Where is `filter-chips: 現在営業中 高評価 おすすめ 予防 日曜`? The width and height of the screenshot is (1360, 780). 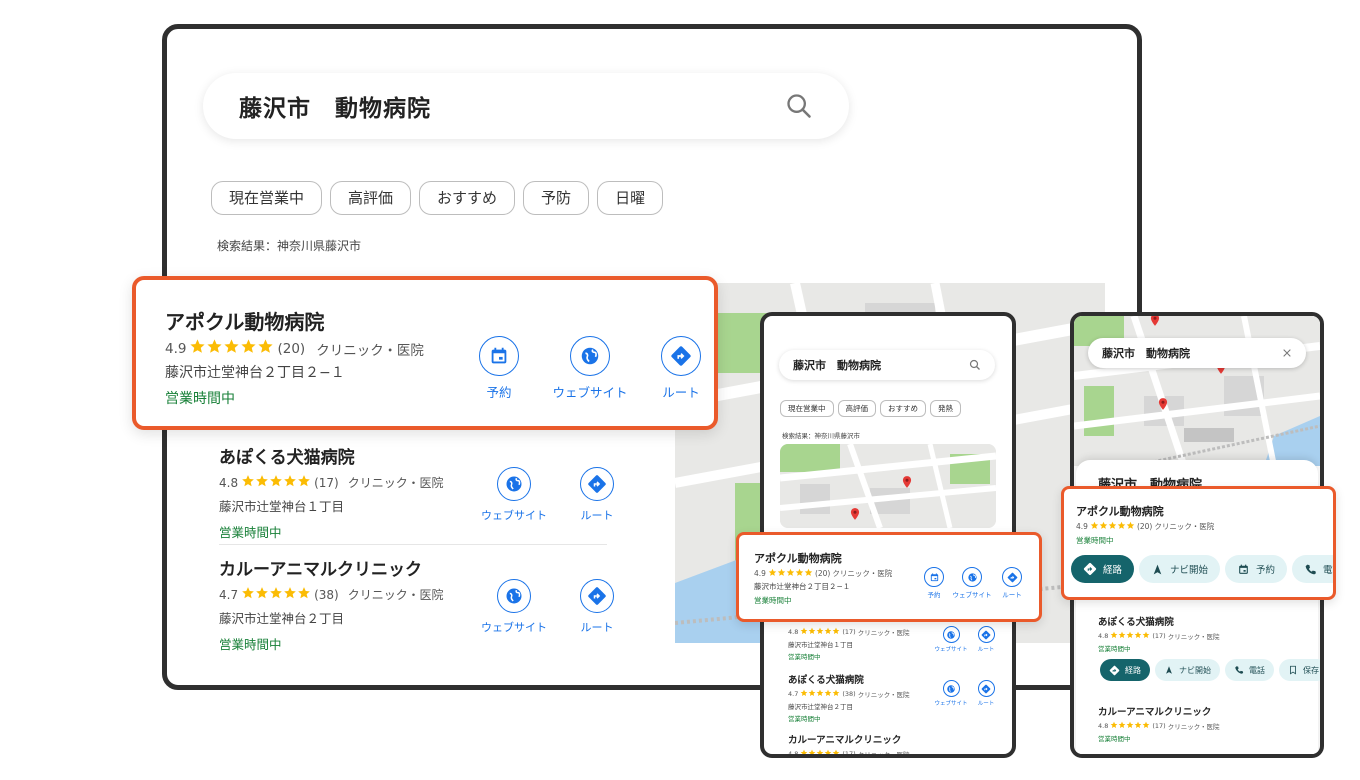 filter-chips: 現在営業中 高評価 おすすめ 予防 日曜 is located at coordinates (437, 198).